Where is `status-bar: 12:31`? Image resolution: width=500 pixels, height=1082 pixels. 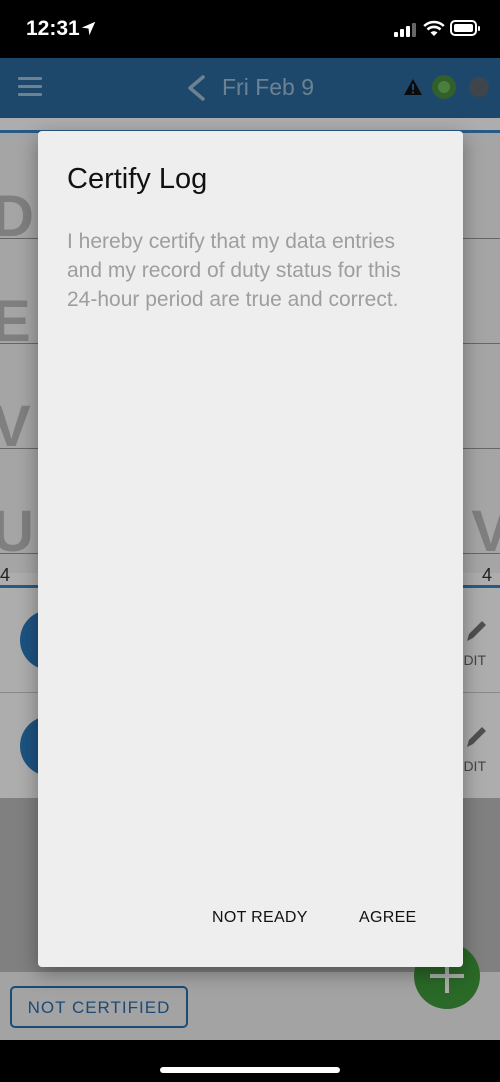 status-bar: 12:31 is located at coordinates (250, 29).